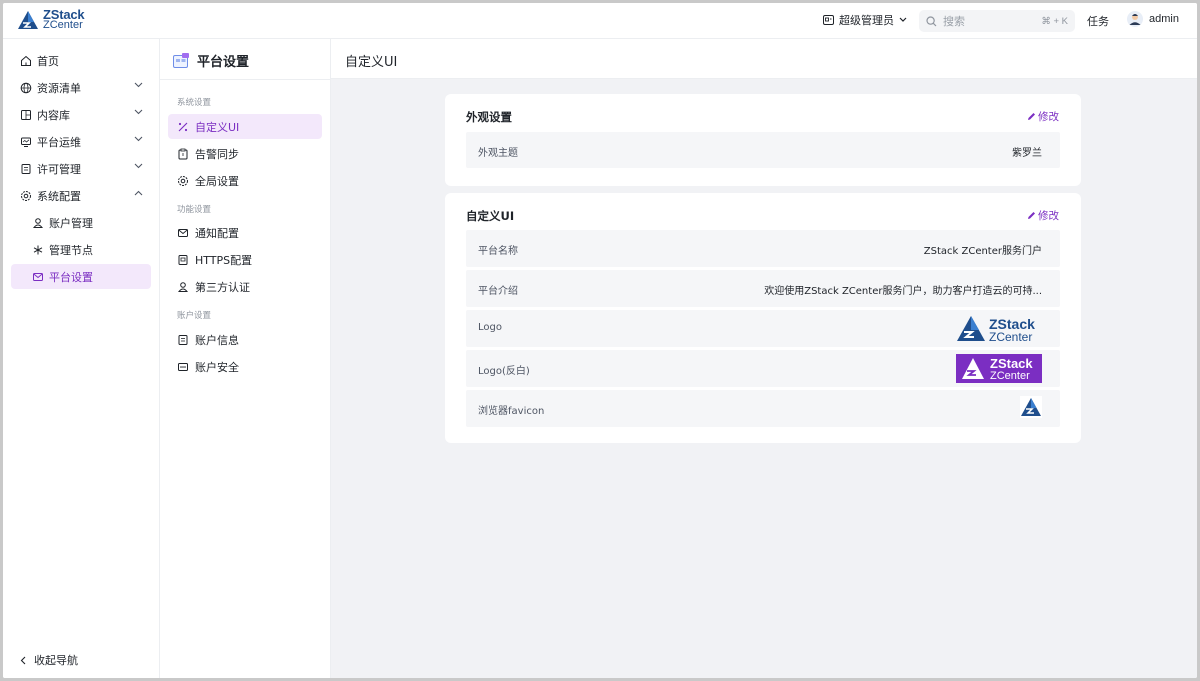  What do you see at coordinates (49, 660) in the screenshot?
I see `collapse-nav-button: 收起导航` at bounding box center [49, 660].